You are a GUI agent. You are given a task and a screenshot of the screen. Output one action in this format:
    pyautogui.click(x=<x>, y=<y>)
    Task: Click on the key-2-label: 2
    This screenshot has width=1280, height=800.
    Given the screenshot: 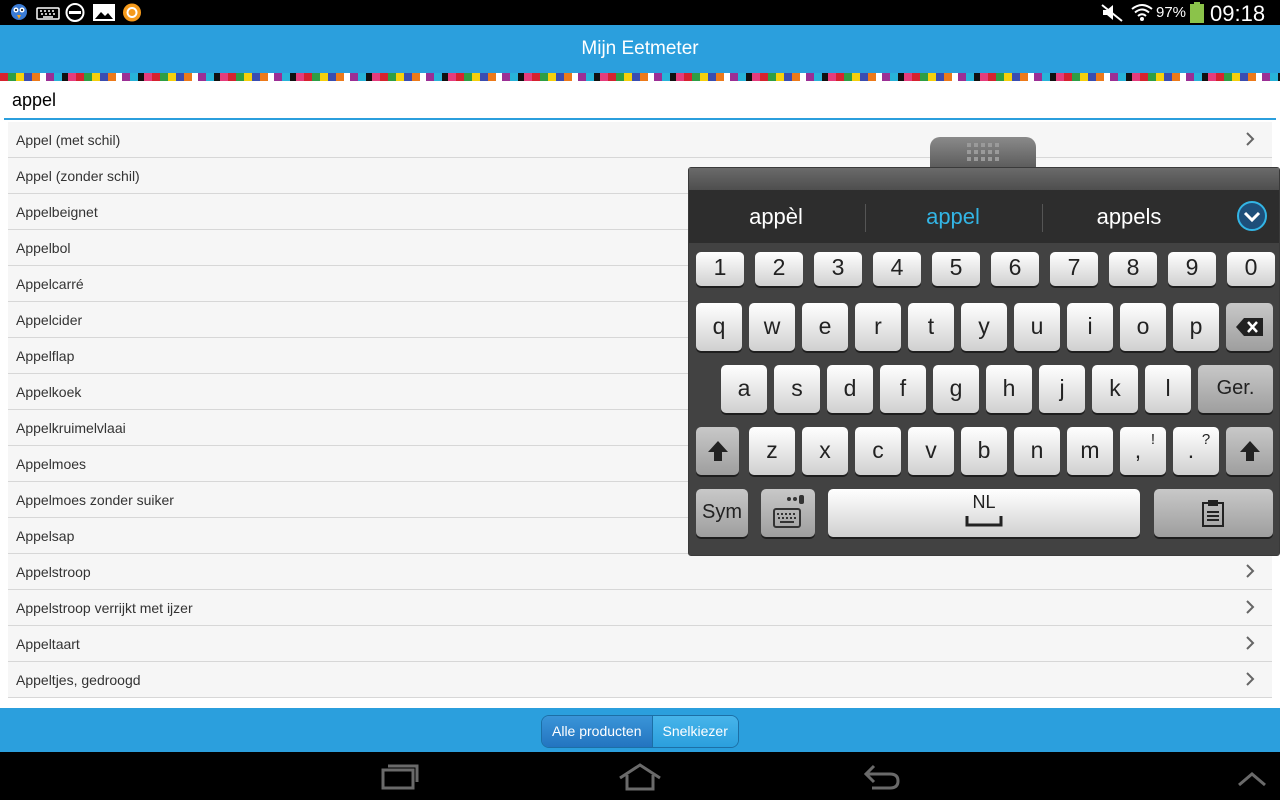 What is the action you would take?
    pyautogui.click(x=779, y=267)
    